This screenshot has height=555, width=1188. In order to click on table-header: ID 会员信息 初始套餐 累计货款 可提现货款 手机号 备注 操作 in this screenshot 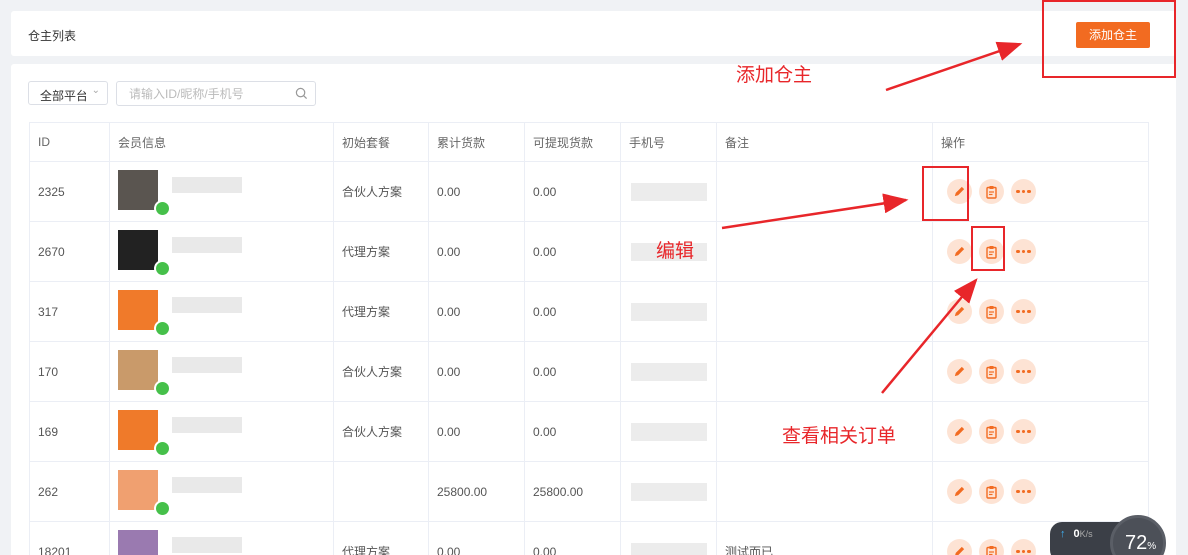, I will do `click(589, 142)`.